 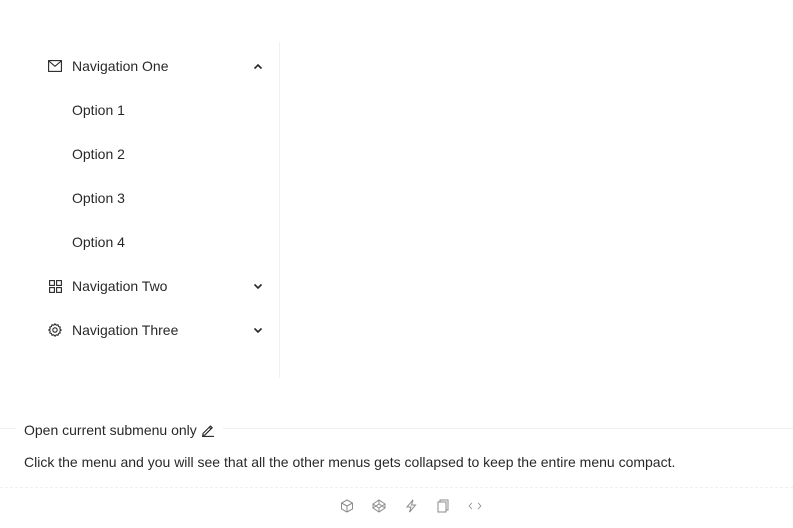 What do you see at coordinates (475, 506) in the screenshot?
I see `code-icon` at bounding box center [475, 506].